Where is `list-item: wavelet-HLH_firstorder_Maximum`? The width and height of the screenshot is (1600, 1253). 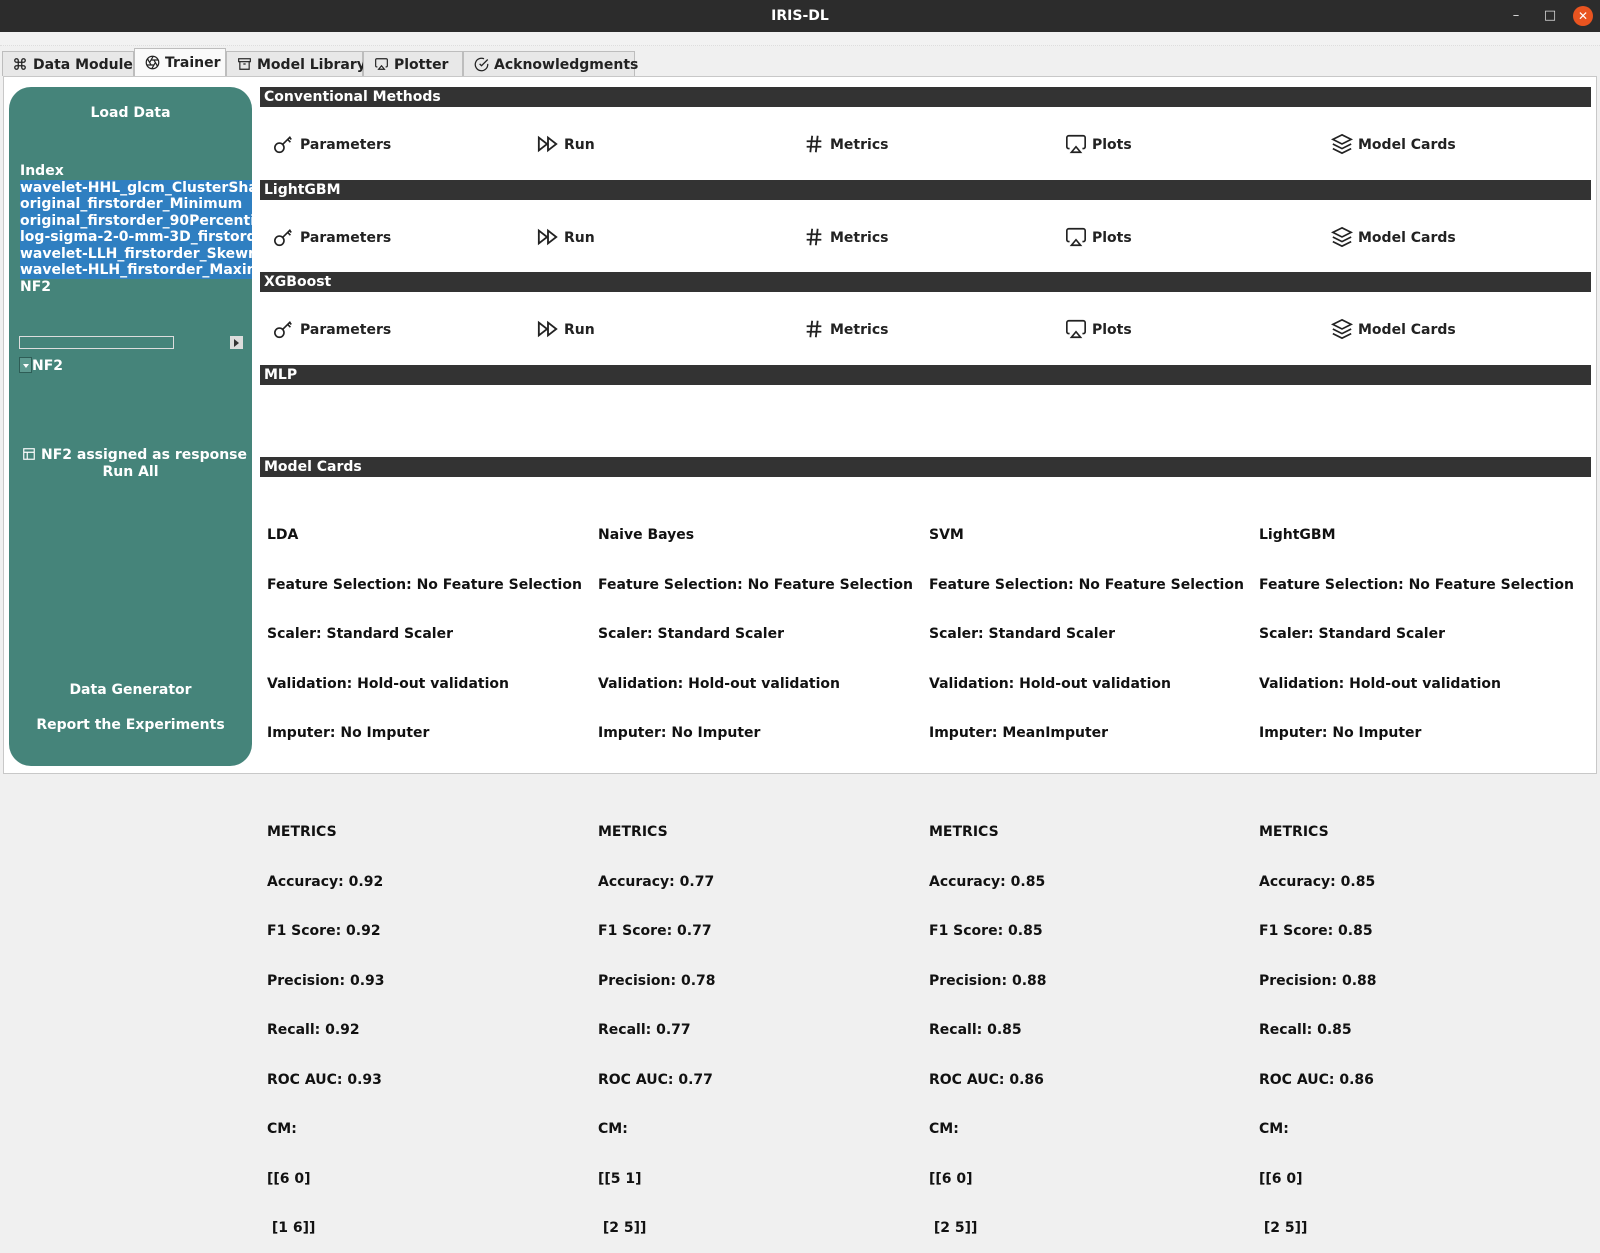 list-item: wavelet-HLH_firstorder_Maximum is located at coordinates (136, 270).